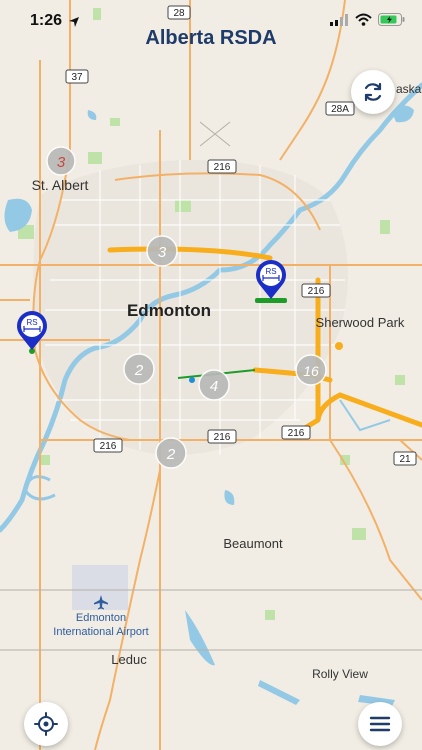  What do you see at coordinates (409, 89) in the screenshot?
I see `label-partial-top-right: aska` at bounding box center [409, 89].